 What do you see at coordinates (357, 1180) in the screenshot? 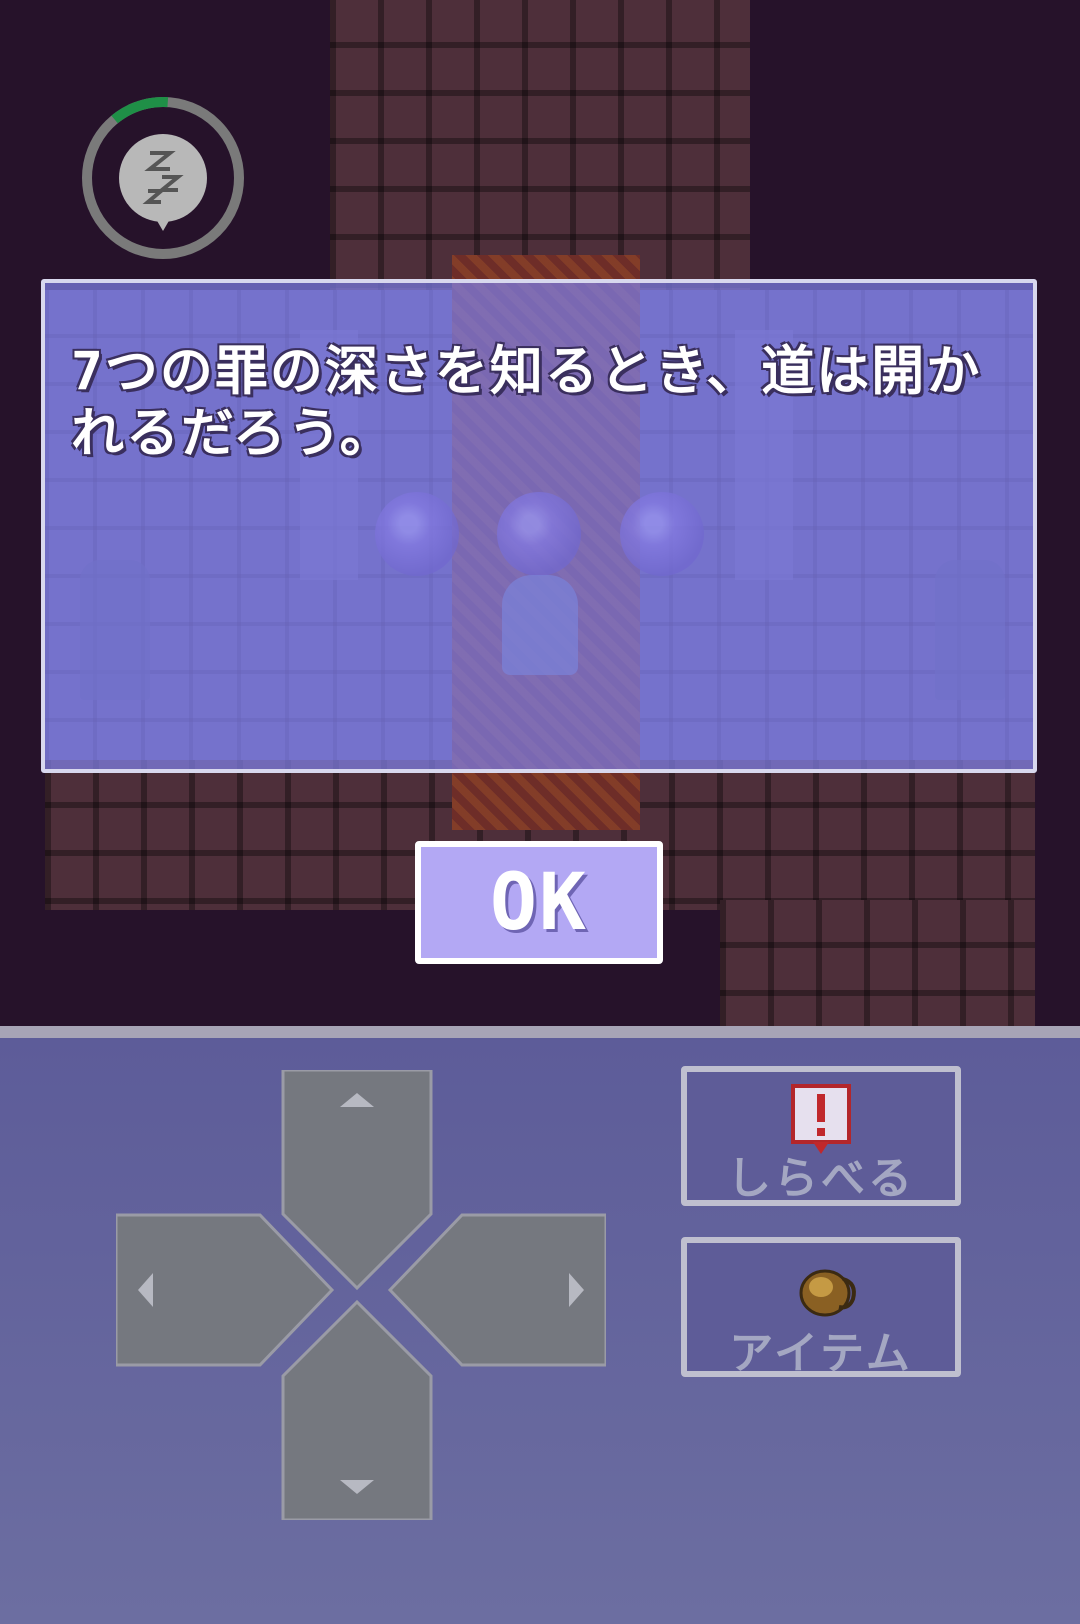
I see `dpad-up-button` at bounding box center [357, 1180].